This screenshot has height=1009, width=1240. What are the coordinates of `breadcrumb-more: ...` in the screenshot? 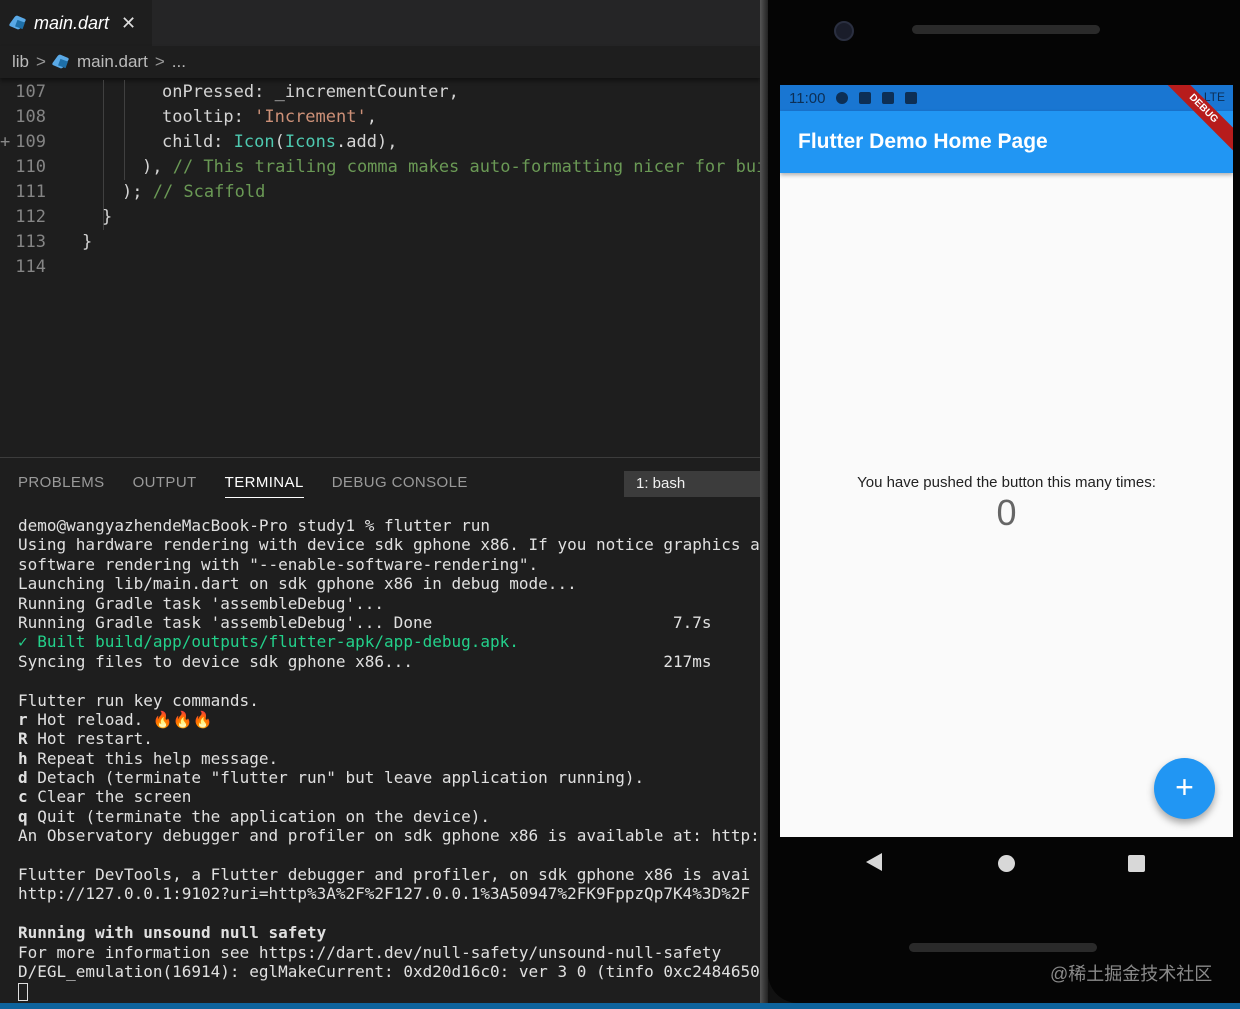 It's located at (179, 62).